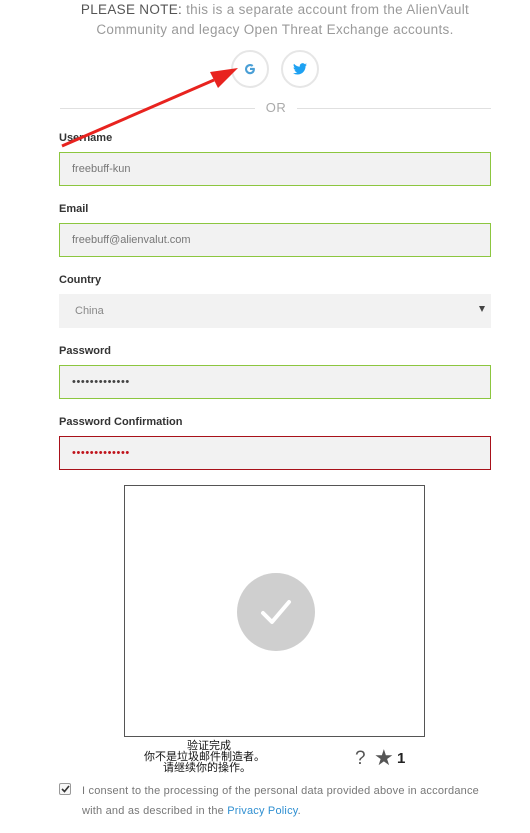  What do you see at coordinates (101, 382) in the screenshot?
I see `password-value: •••••••••••••` at bounding box center [101, 382].